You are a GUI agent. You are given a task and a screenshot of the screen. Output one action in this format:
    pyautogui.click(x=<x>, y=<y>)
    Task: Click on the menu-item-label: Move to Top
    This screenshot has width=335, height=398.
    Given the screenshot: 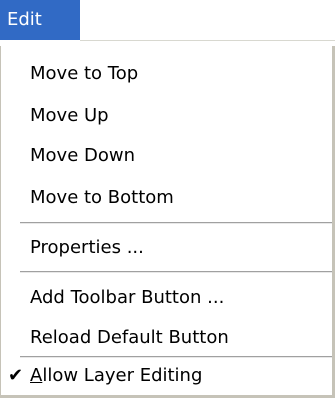 What is the action you would take?
    pyautogui.click(x=84, y=73)
    